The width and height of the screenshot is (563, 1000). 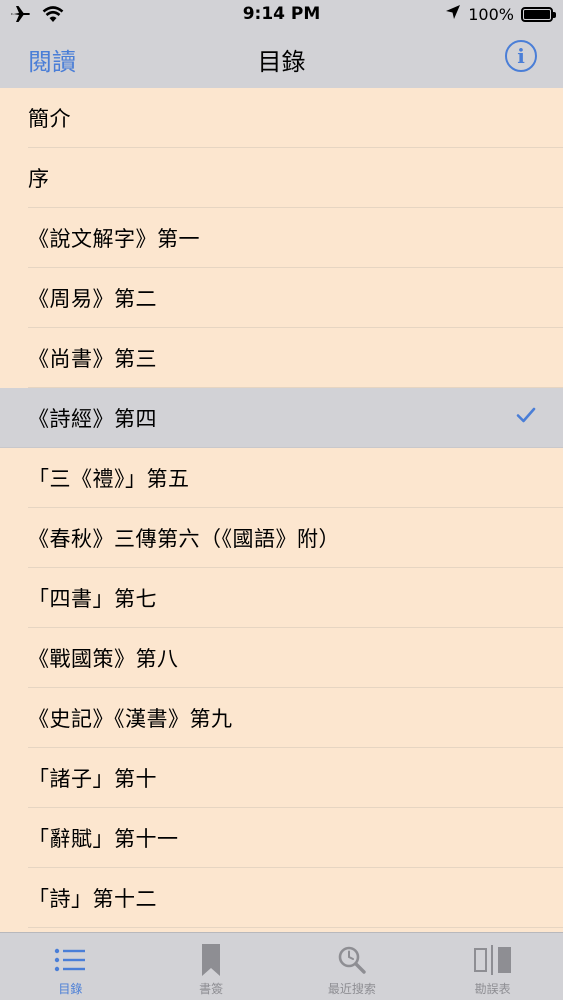 I want to click on list-item-label: 「四書」第七, so click(x=92, y=599).